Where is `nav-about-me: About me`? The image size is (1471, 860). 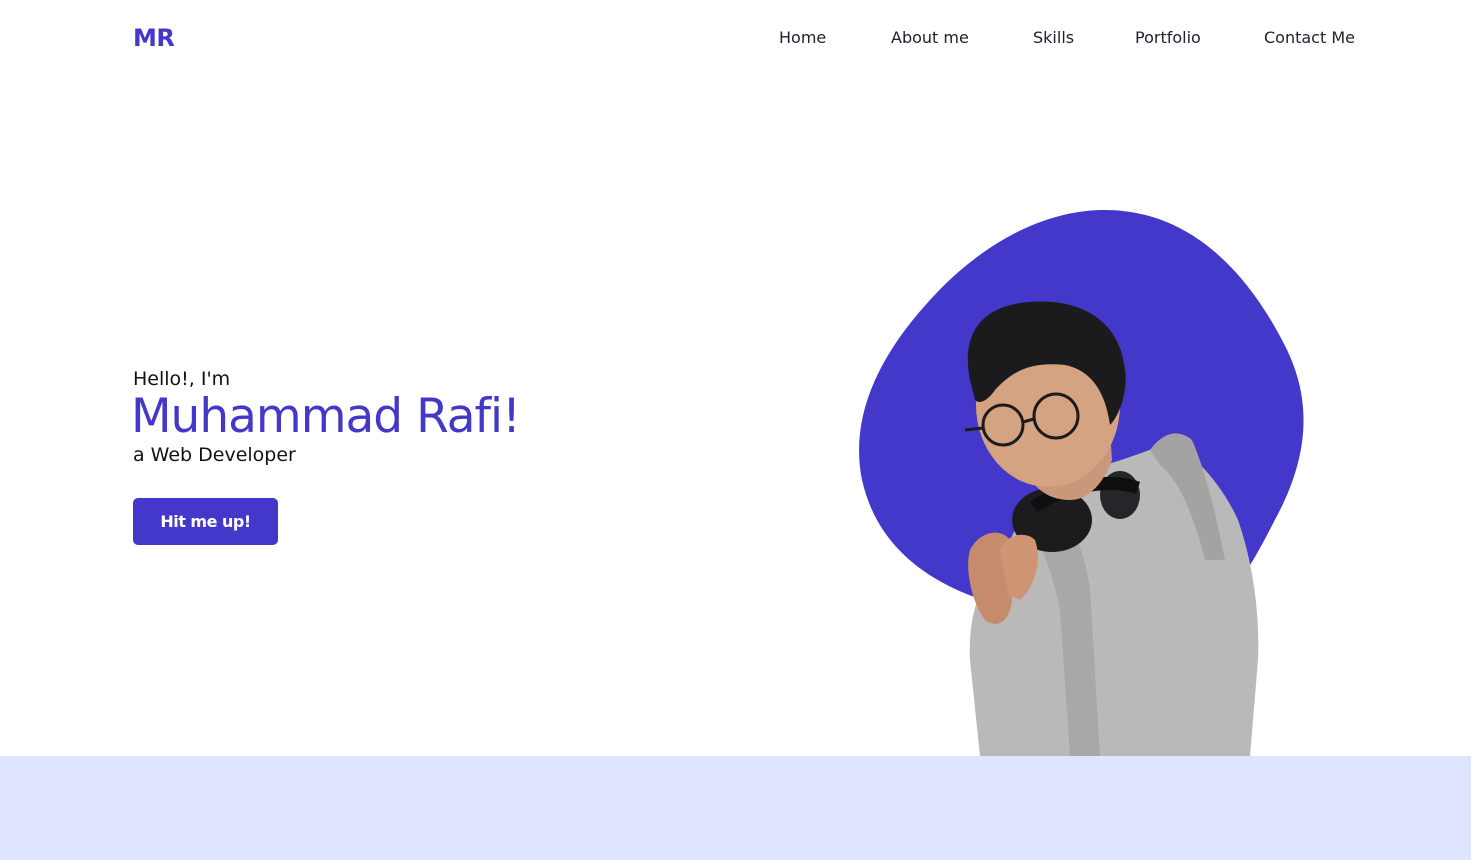
nav-about-me: About me is located at coordinates (930, 37).